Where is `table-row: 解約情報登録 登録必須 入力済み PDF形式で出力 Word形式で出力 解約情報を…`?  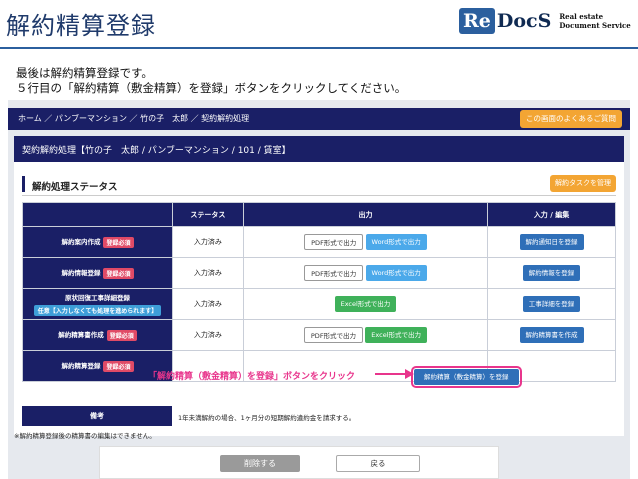
table-row: 解約情報登録 登録必須 入力済み PDF形式で出力 Word形式で出力 解約情報を… is located at coordinates (319, 273).